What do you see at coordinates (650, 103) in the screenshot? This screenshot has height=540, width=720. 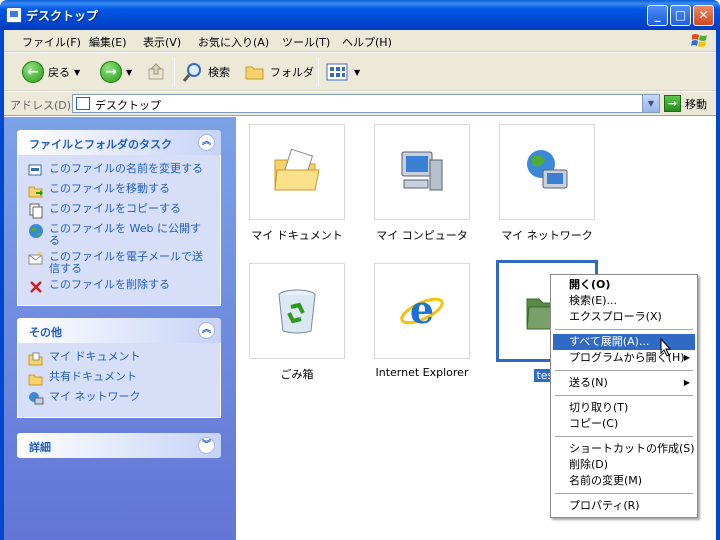 I see `address-dropdown-button: ▼` at bounding box center [650, 103].